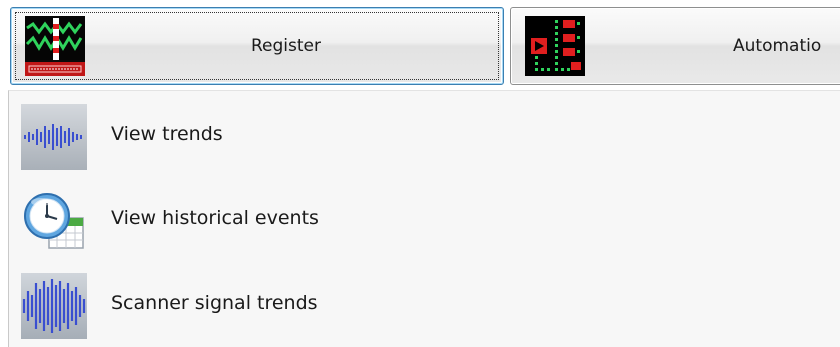  Describe the element at coordinates (167, 134) in the screenshot. I see `menu-item-label: View trends` at that location.